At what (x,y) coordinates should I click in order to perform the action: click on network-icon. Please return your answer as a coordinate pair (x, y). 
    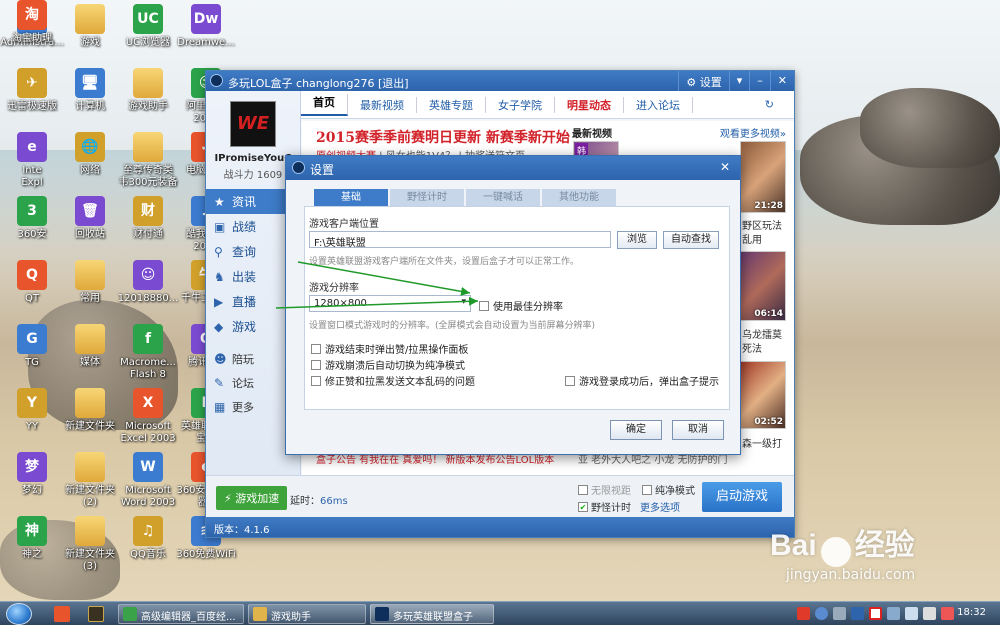
    Looking at the image, I should click on (911, 613).